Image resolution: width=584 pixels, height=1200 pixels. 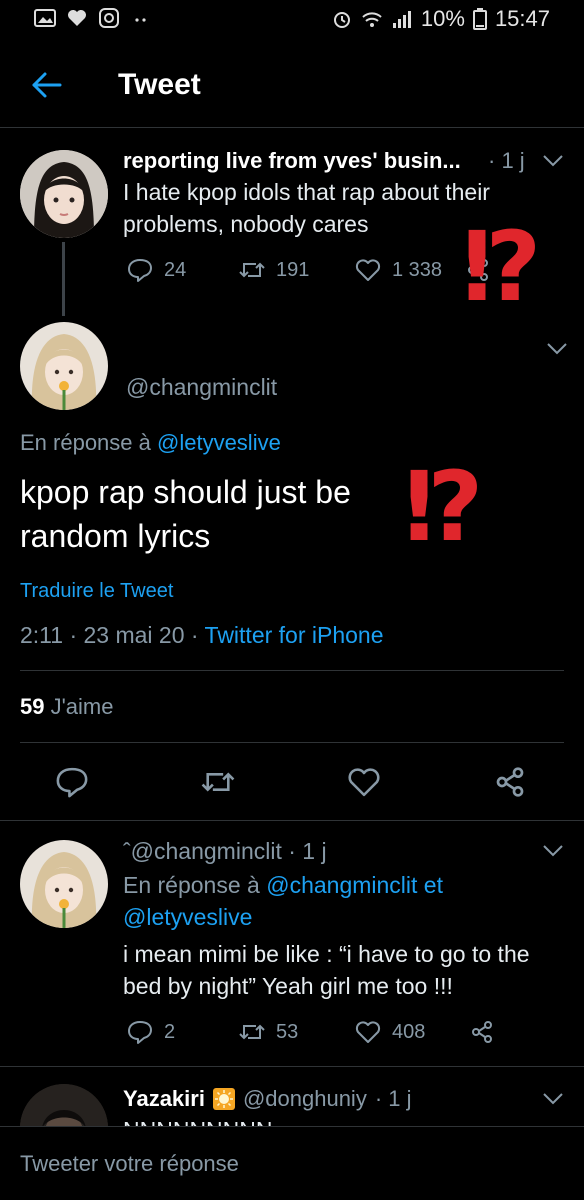 I want to click on next-tweet-header: Yazakiri @donghuniy · 1 j, so click(x=267, y=1099).